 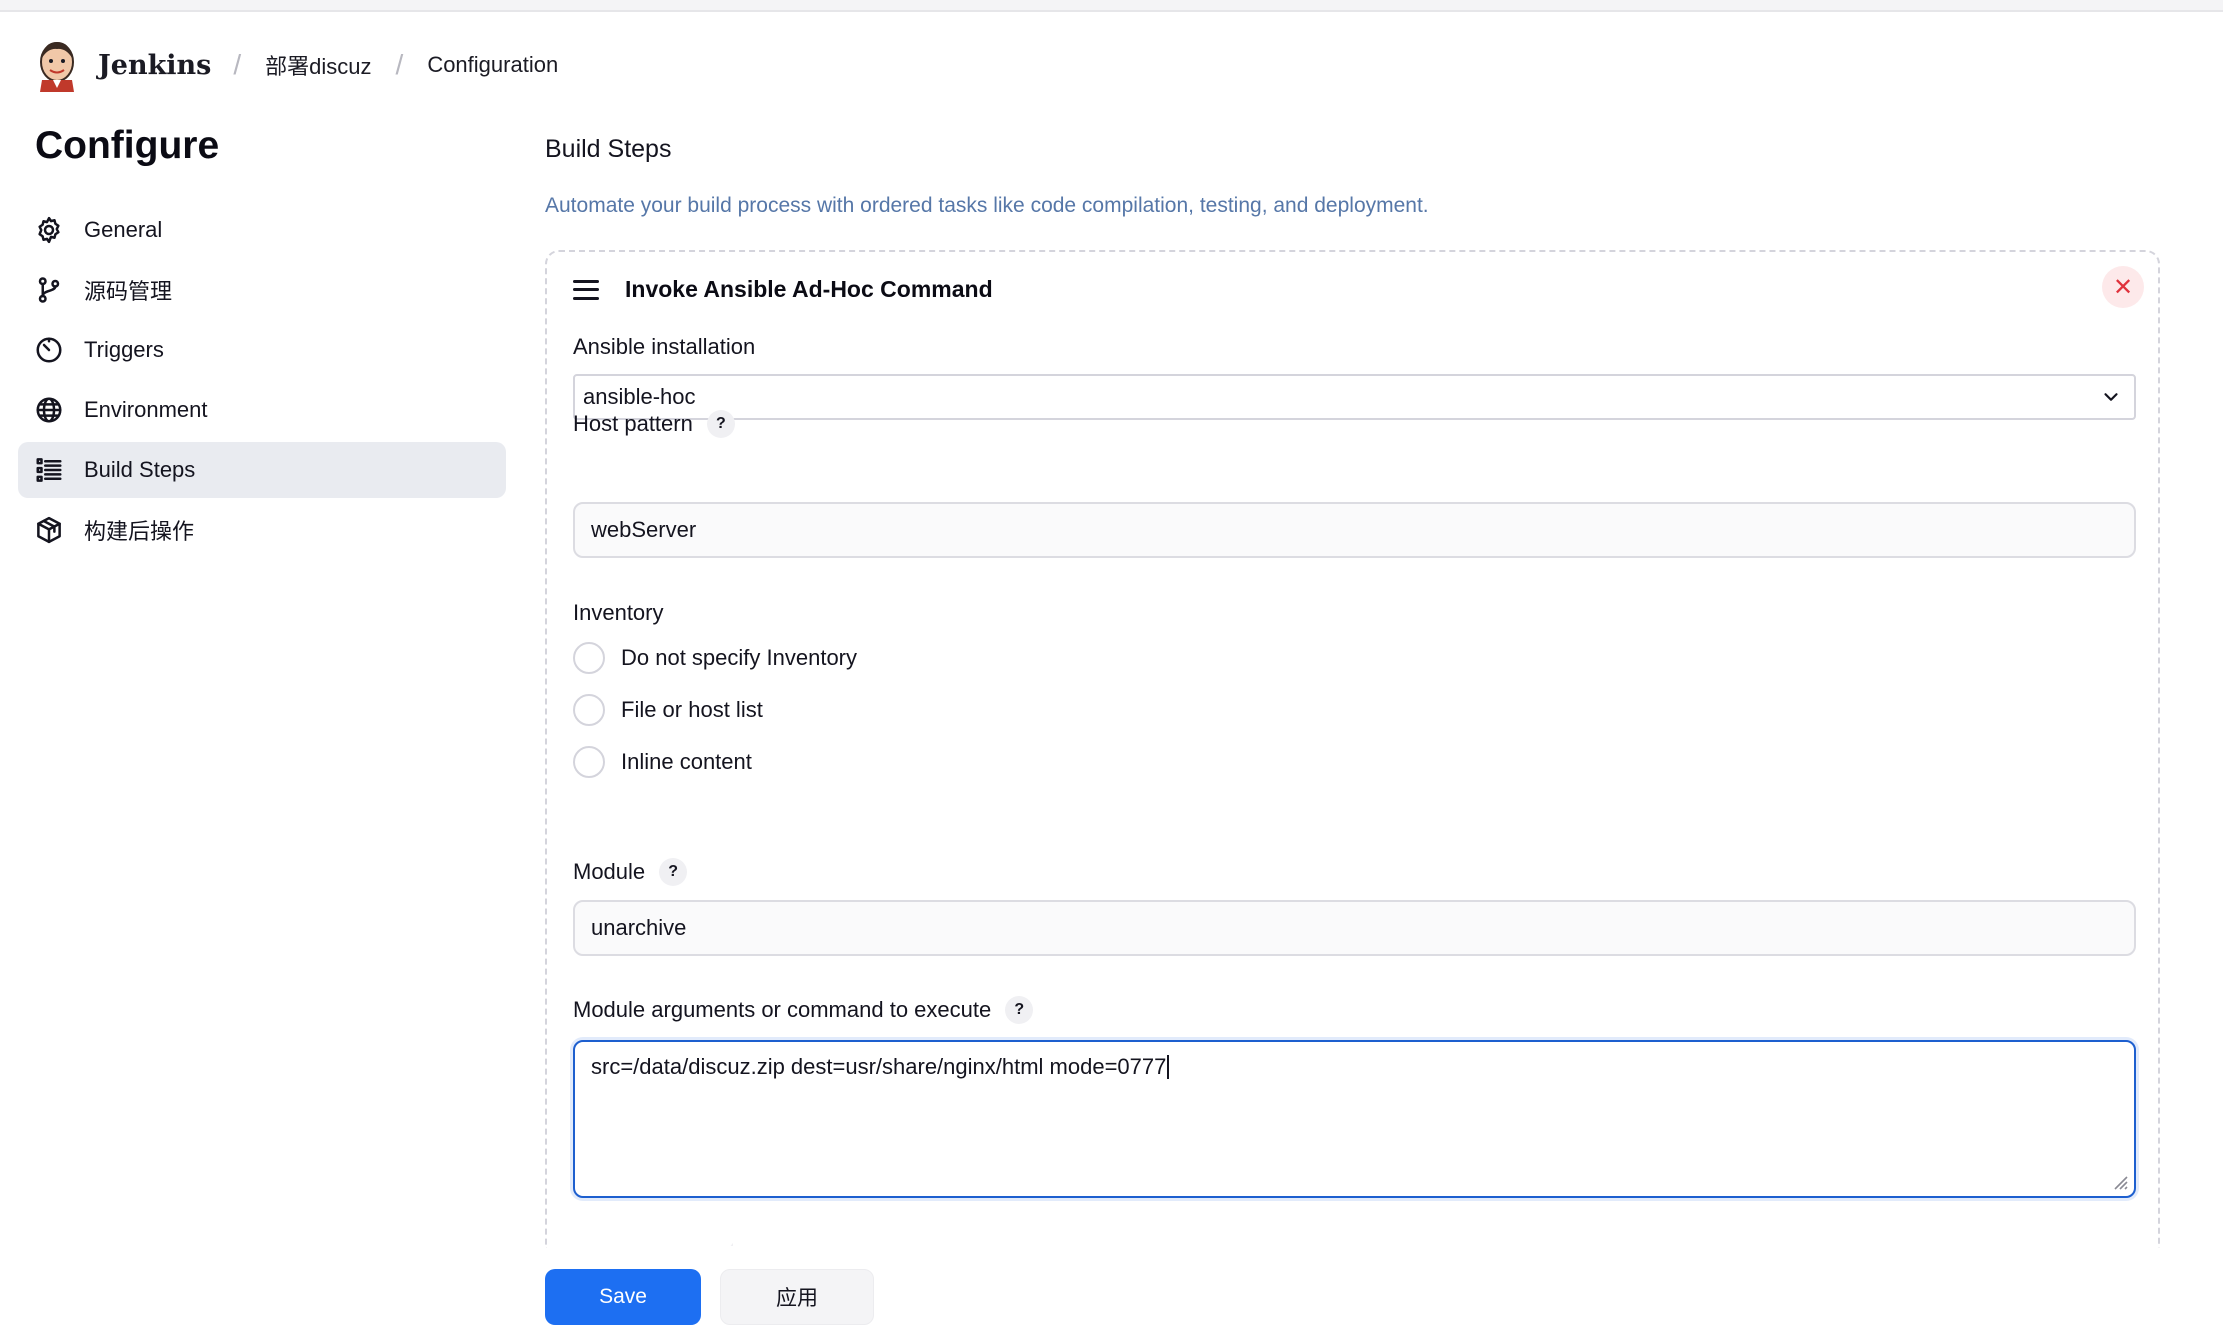 I want to click on build-step-header: Invoke Ansible Ad-Hoc Command, so click(x=783, y=289).